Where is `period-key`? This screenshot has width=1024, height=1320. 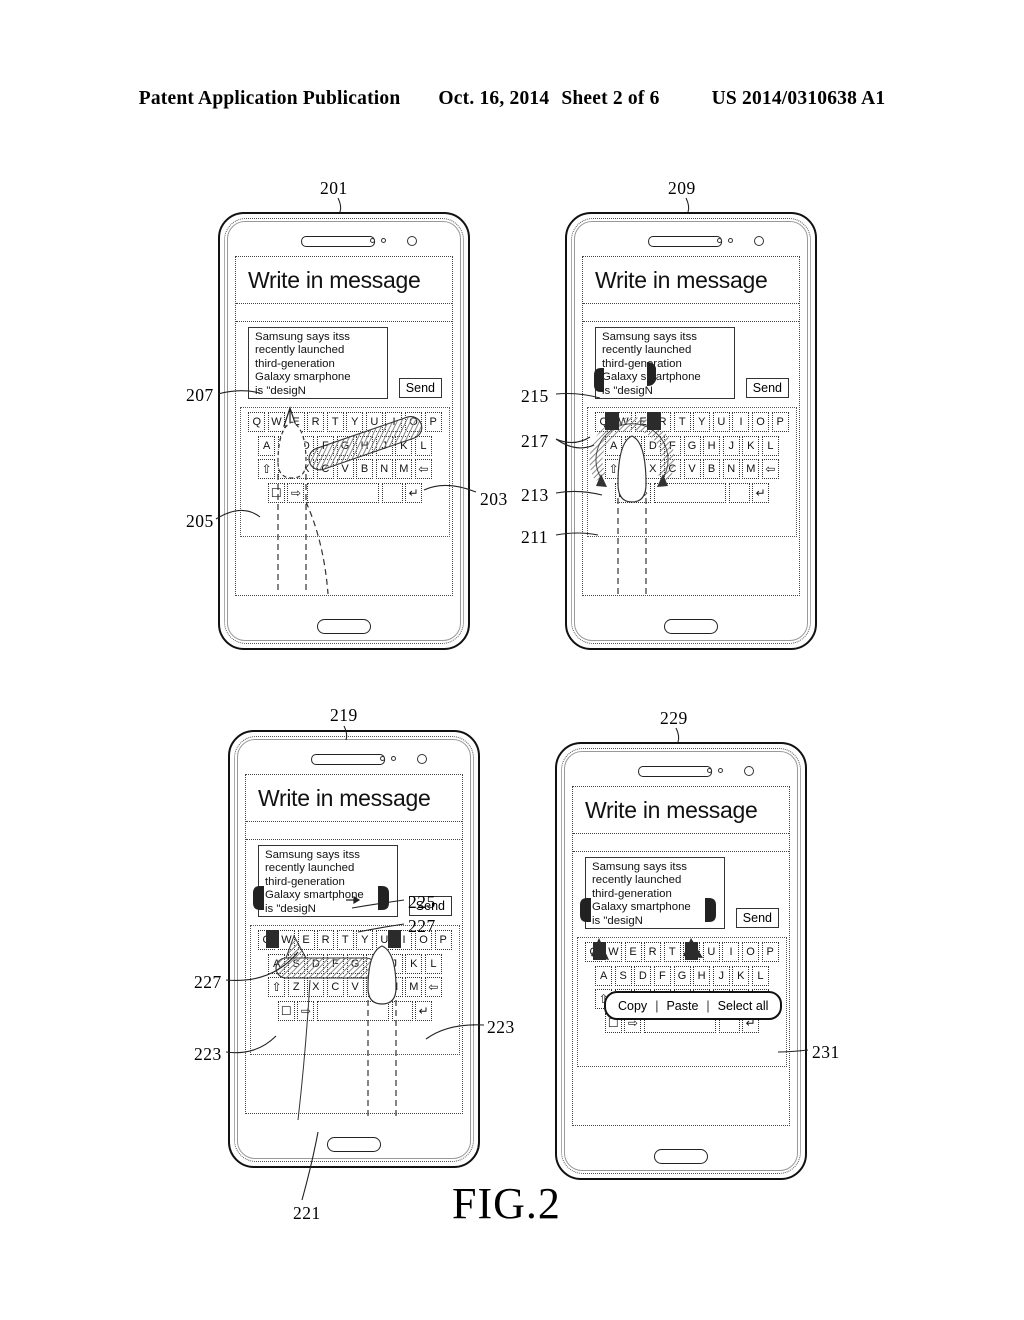 period-key is located at coordinates (739, 492).